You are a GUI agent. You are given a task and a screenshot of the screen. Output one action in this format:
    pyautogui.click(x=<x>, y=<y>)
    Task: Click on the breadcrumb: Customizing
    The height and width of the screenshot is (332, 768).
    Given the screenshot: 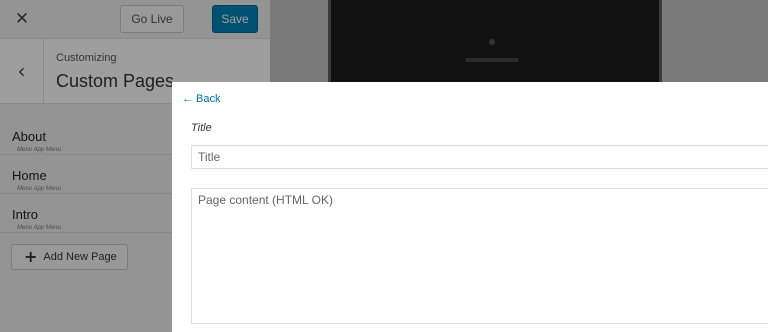 What is the action you would take?
    pyautogui.click(x=86, y=58)
    